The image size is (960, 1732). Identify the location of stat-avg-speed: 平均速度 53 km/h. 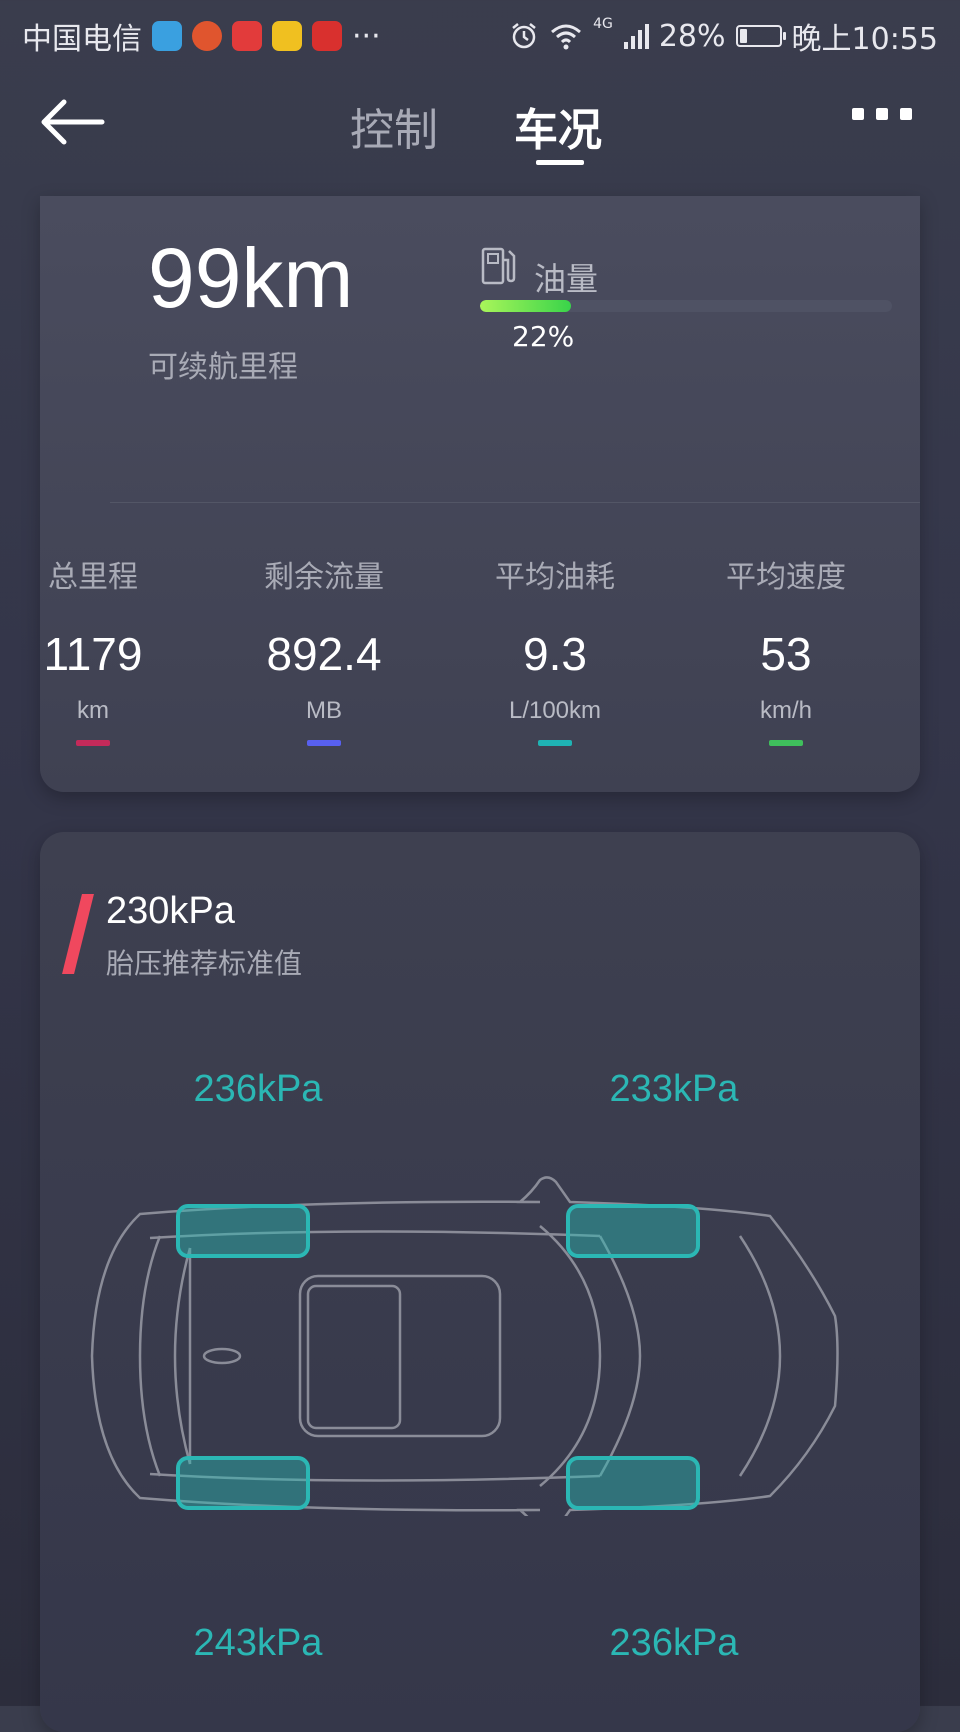
(786, 652).